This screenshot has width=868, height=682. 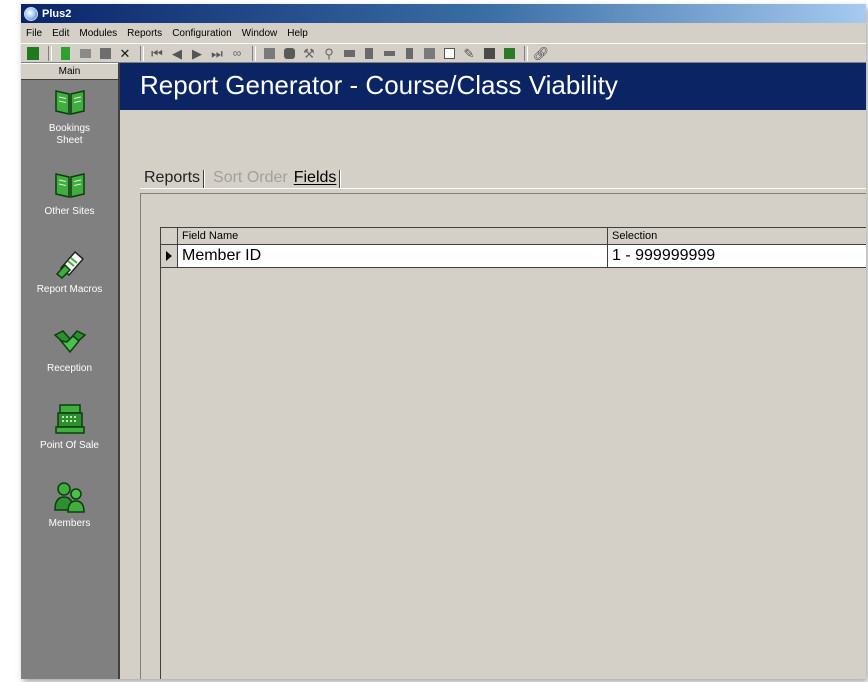 I want to click on menu-configuration: Configuration, so click(x=201, y=33).